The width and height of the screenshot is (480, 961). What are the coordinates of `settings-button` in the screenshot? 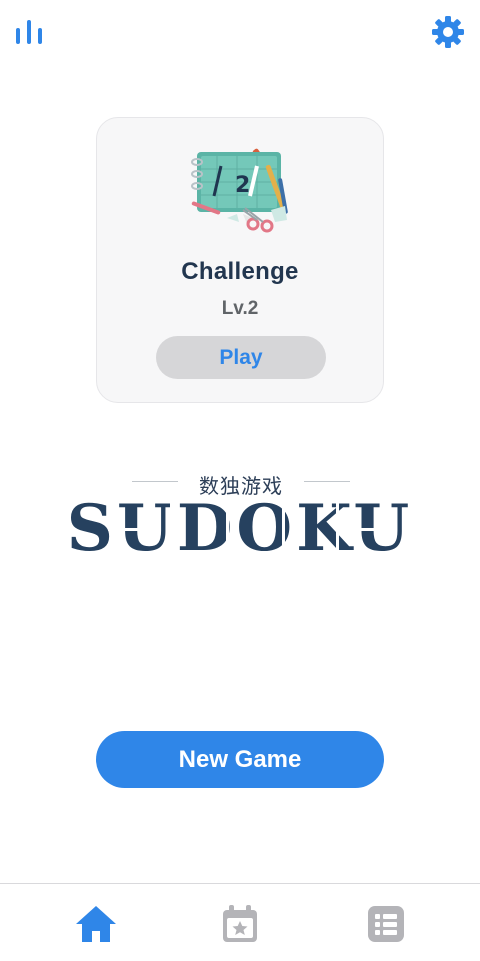 It's located at (448, 32).